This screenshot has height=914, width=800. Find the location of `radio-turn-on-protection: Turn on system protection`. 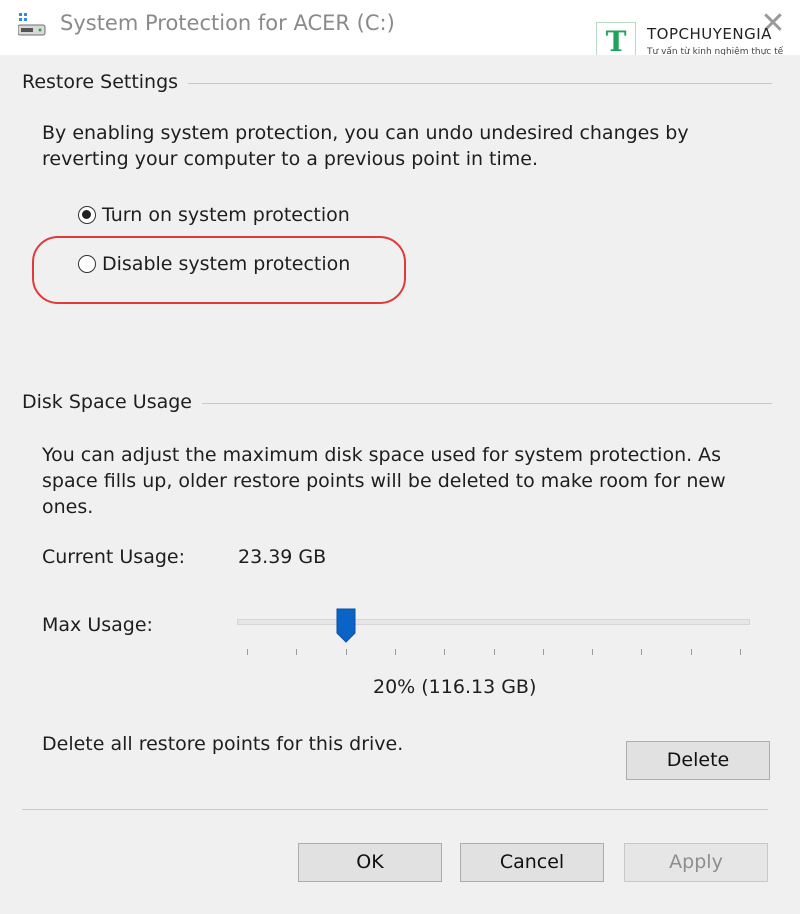

radio-turn-on-protection: Turn on system protection is located at coordinates (214, 215).